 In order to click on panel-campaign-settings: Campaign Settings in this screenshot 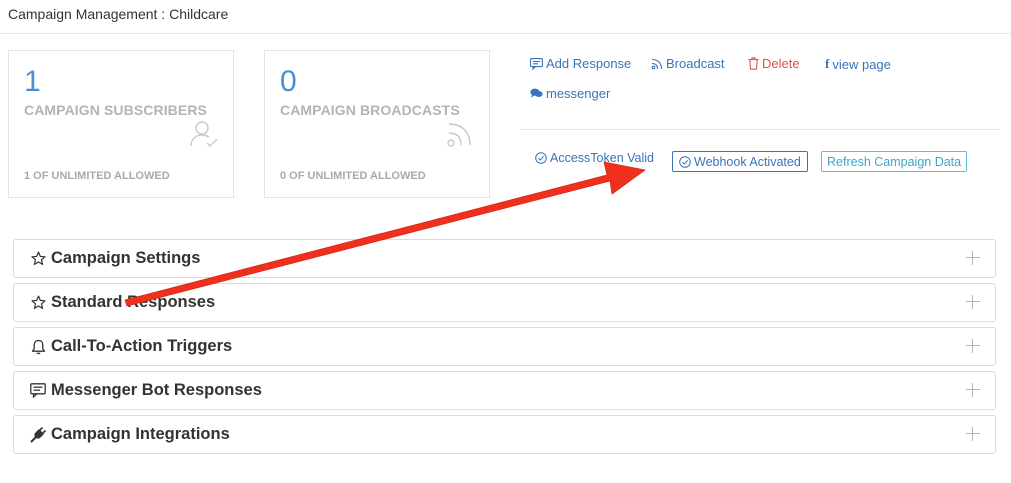, I will do `click(504, 258)`.